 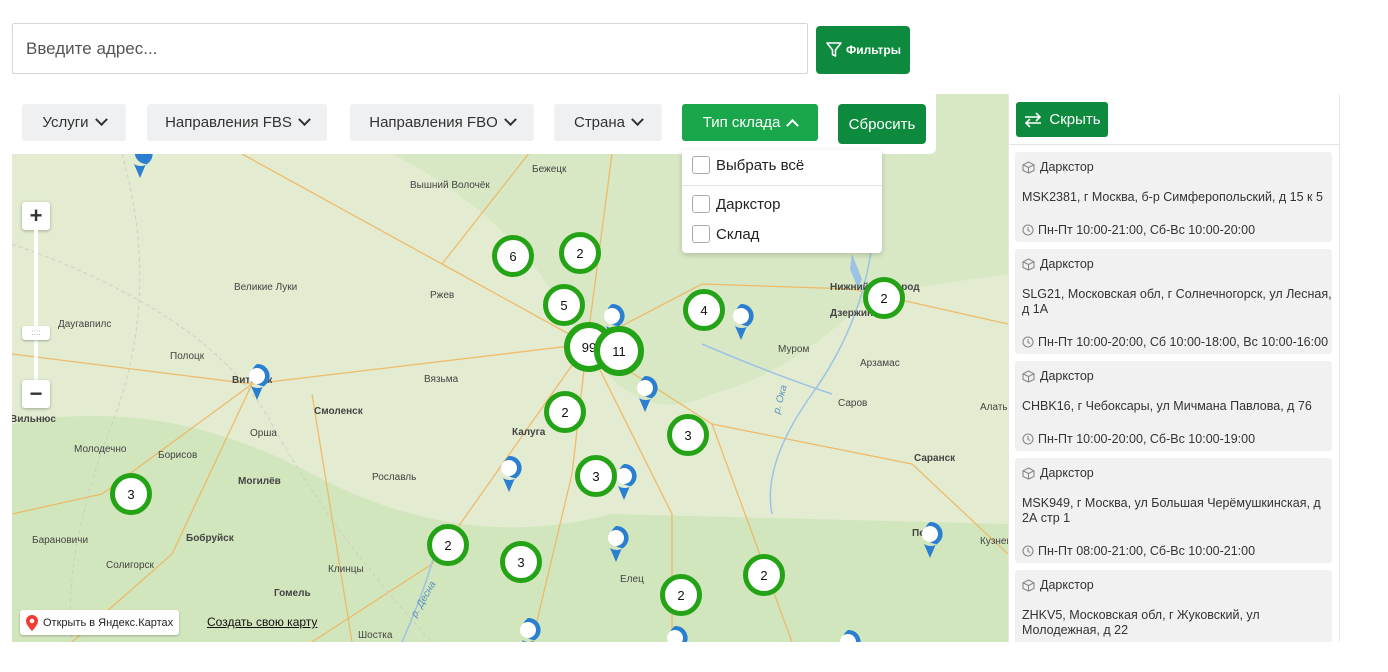 I want to click on hide-panel-label: Скрыть, so click(x=1075, y=119).